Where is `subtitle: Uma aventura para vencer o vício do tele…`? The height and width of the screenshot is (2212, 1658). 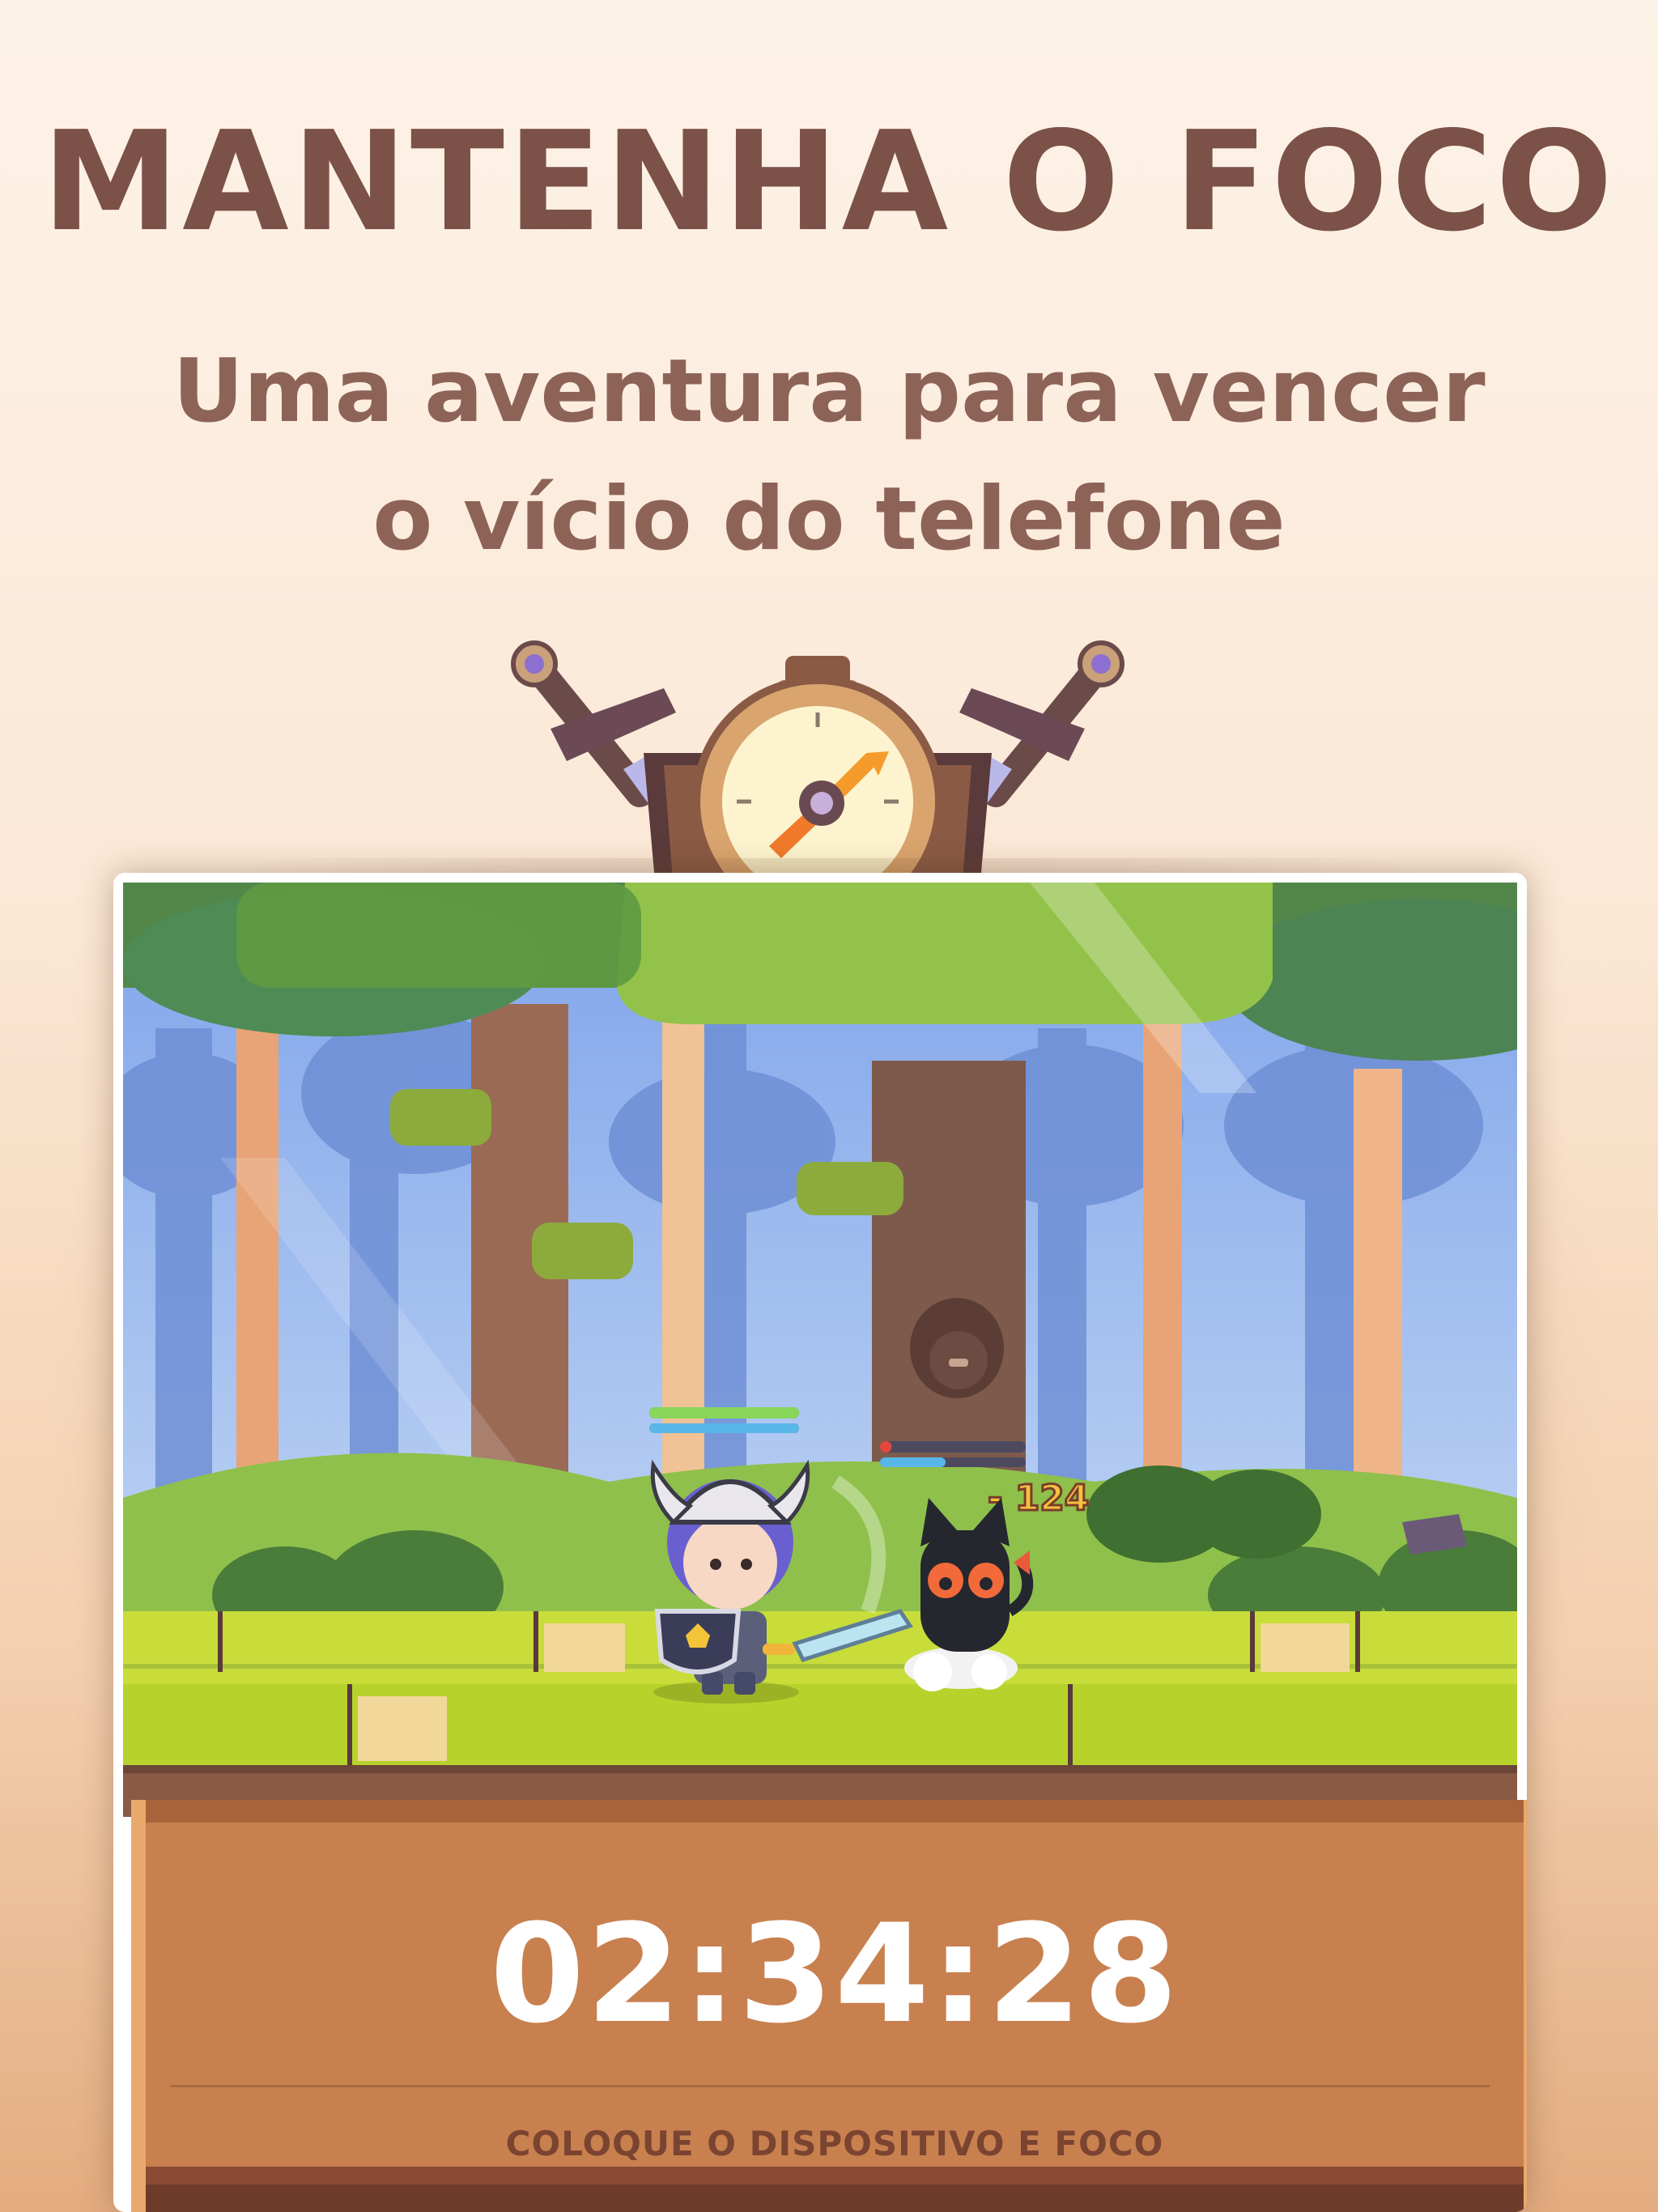
subtitle: Uma aventura para vencer o vício do tele… is located at coordinates (829, 456).